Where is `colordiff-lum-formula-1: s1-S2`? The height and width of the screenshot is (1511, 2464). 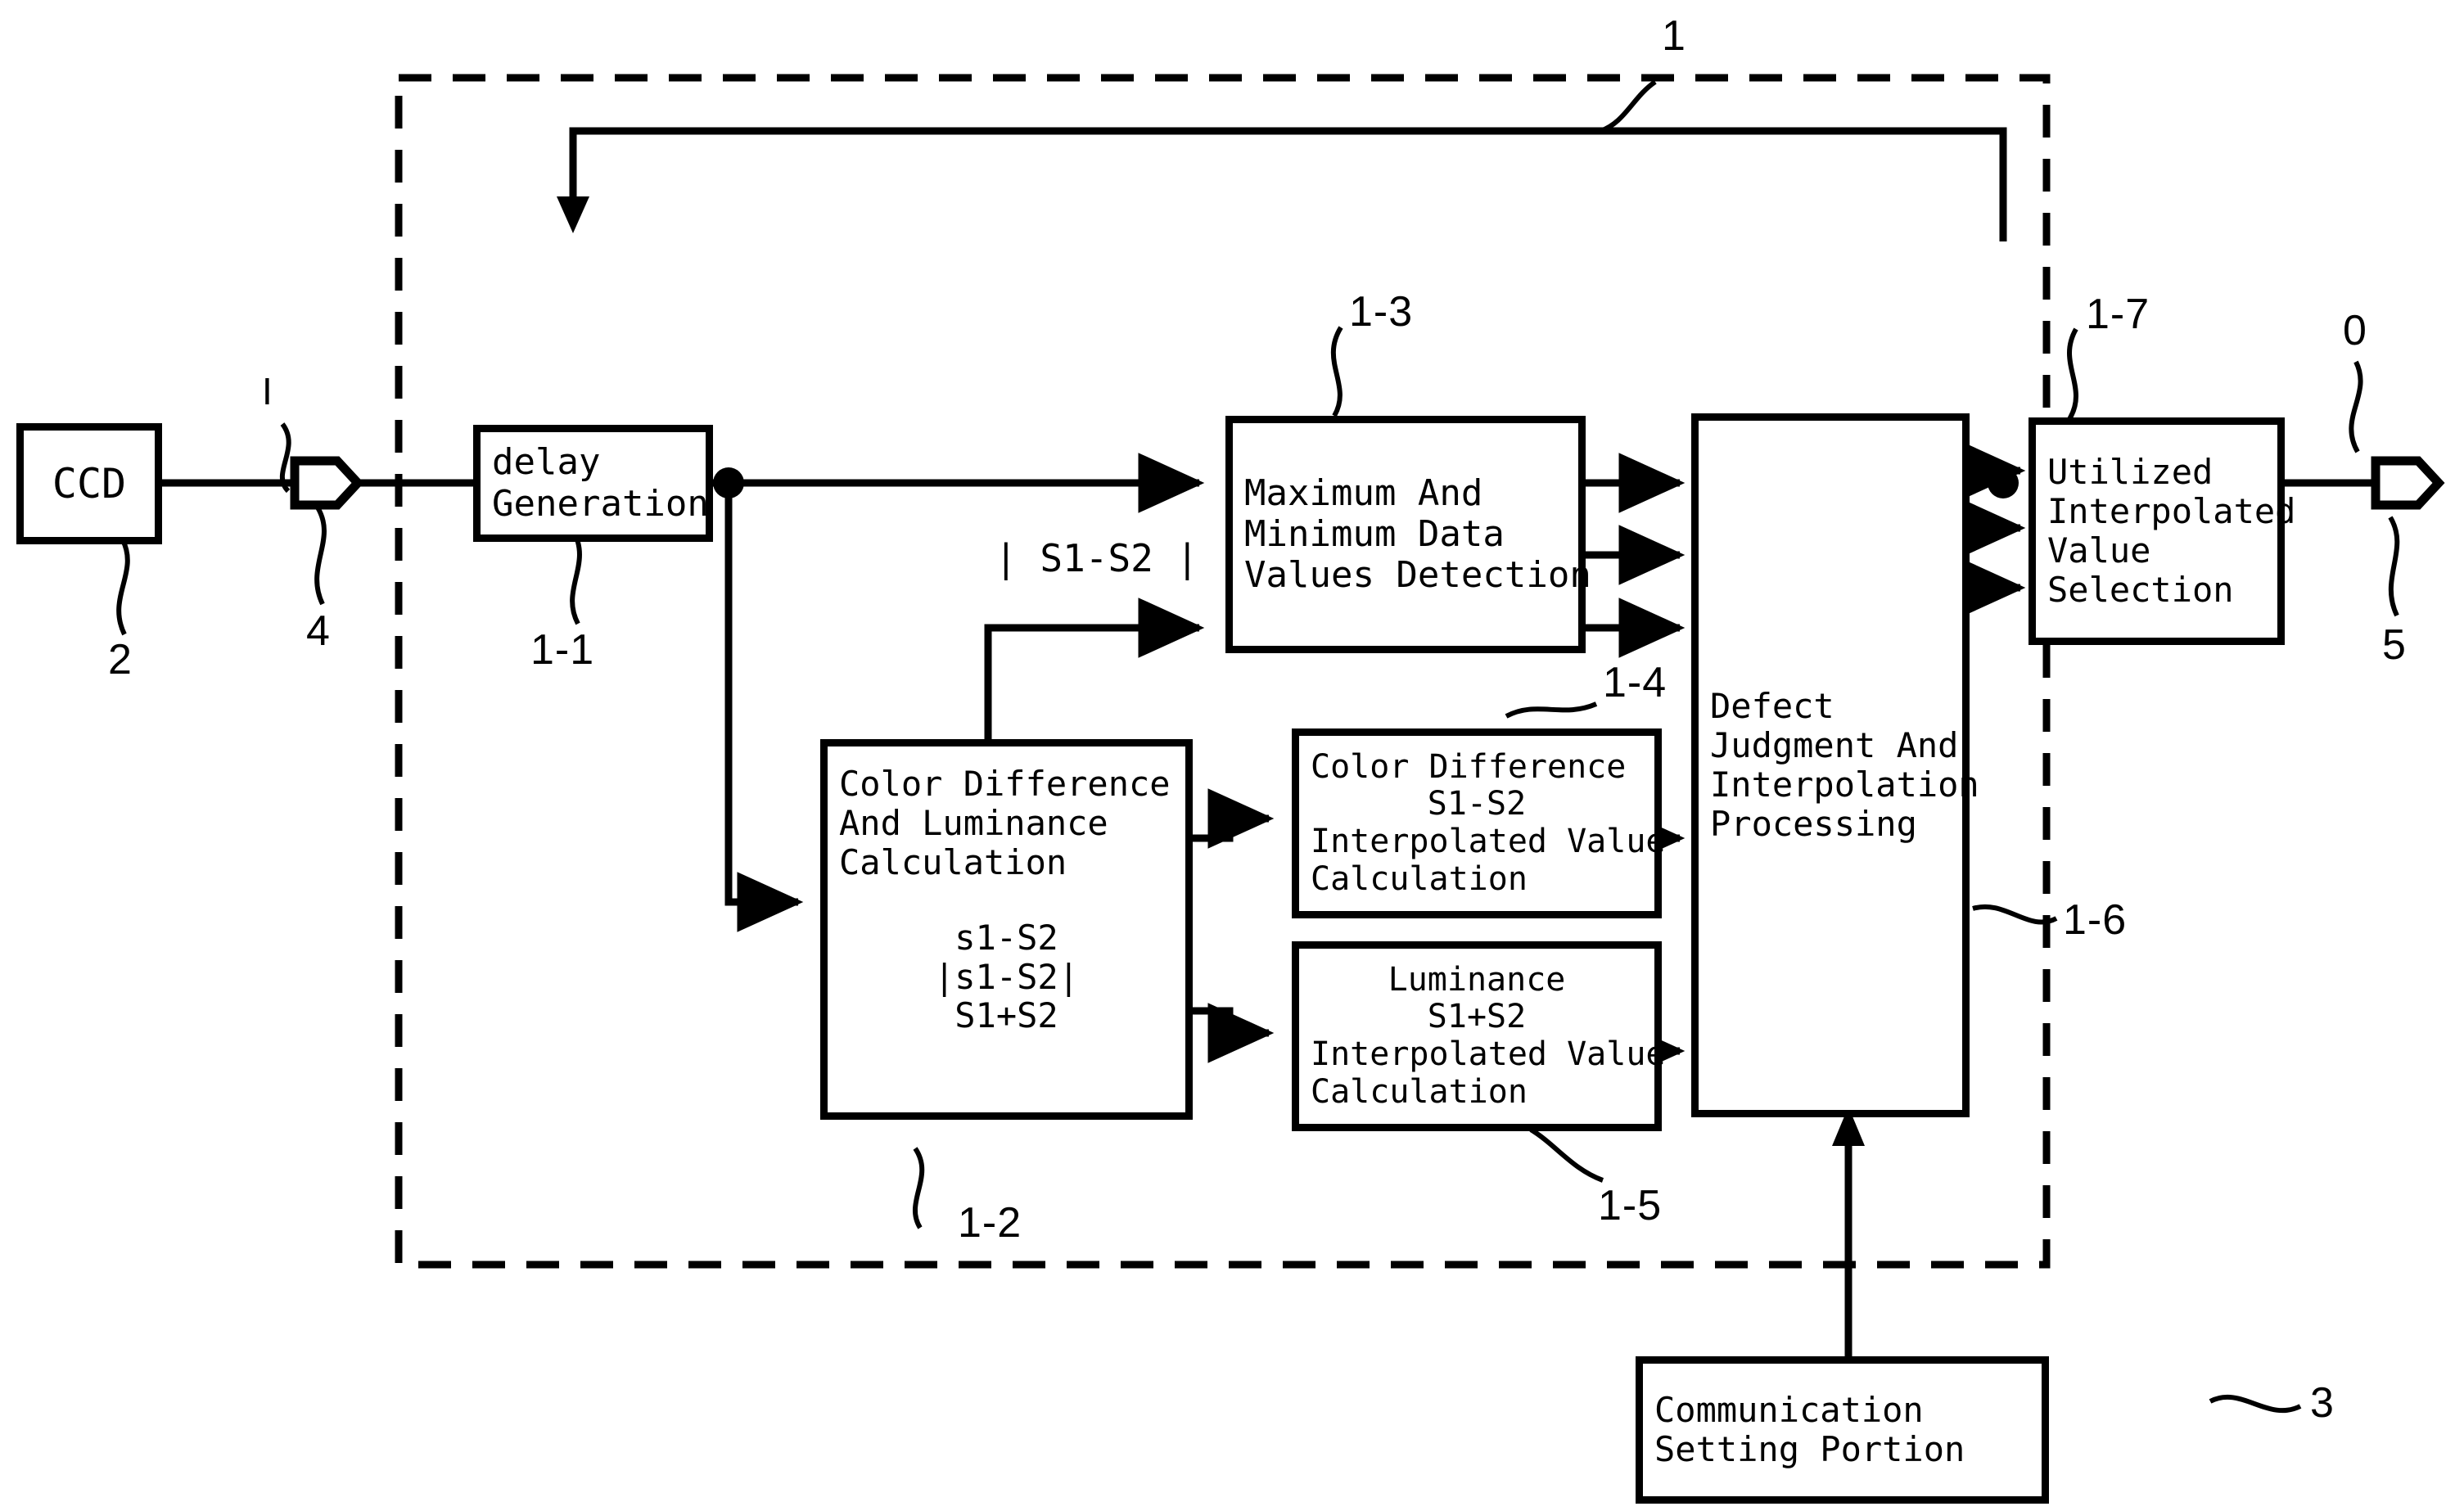
colordiff-lum-formula-1: s1-S2 is located at coordinates (1006, 937).